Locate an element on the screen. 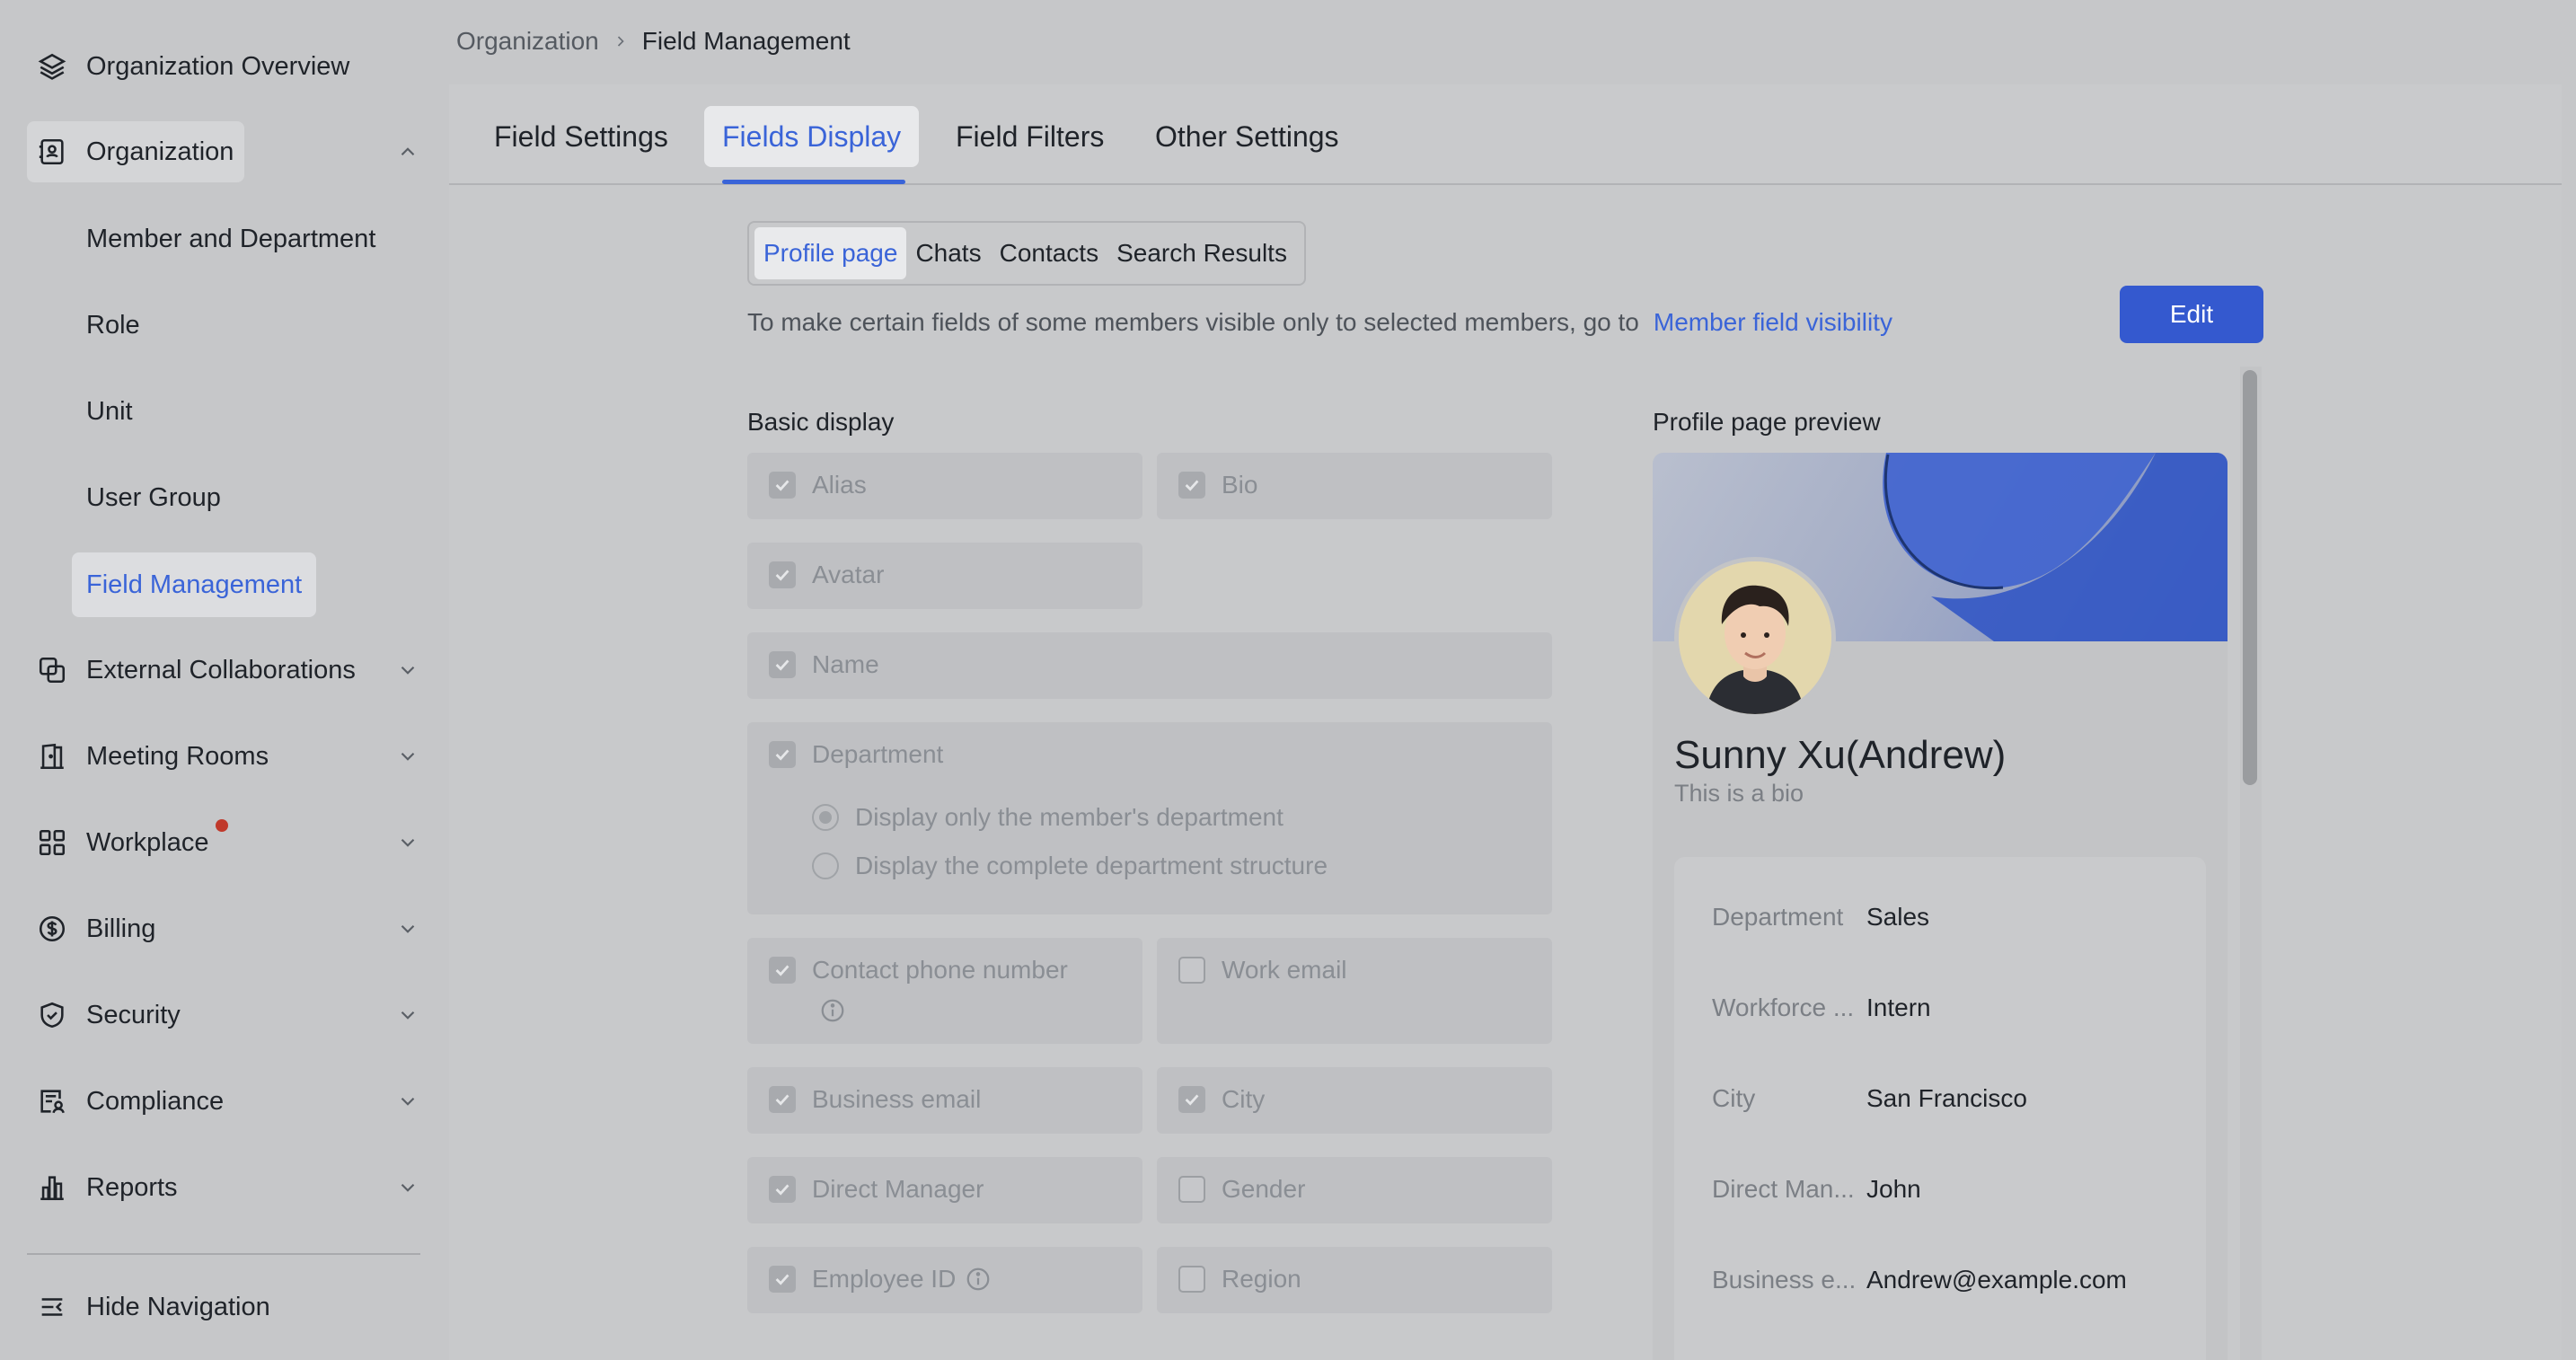  grid-icon is located at coordinates (52, 842).